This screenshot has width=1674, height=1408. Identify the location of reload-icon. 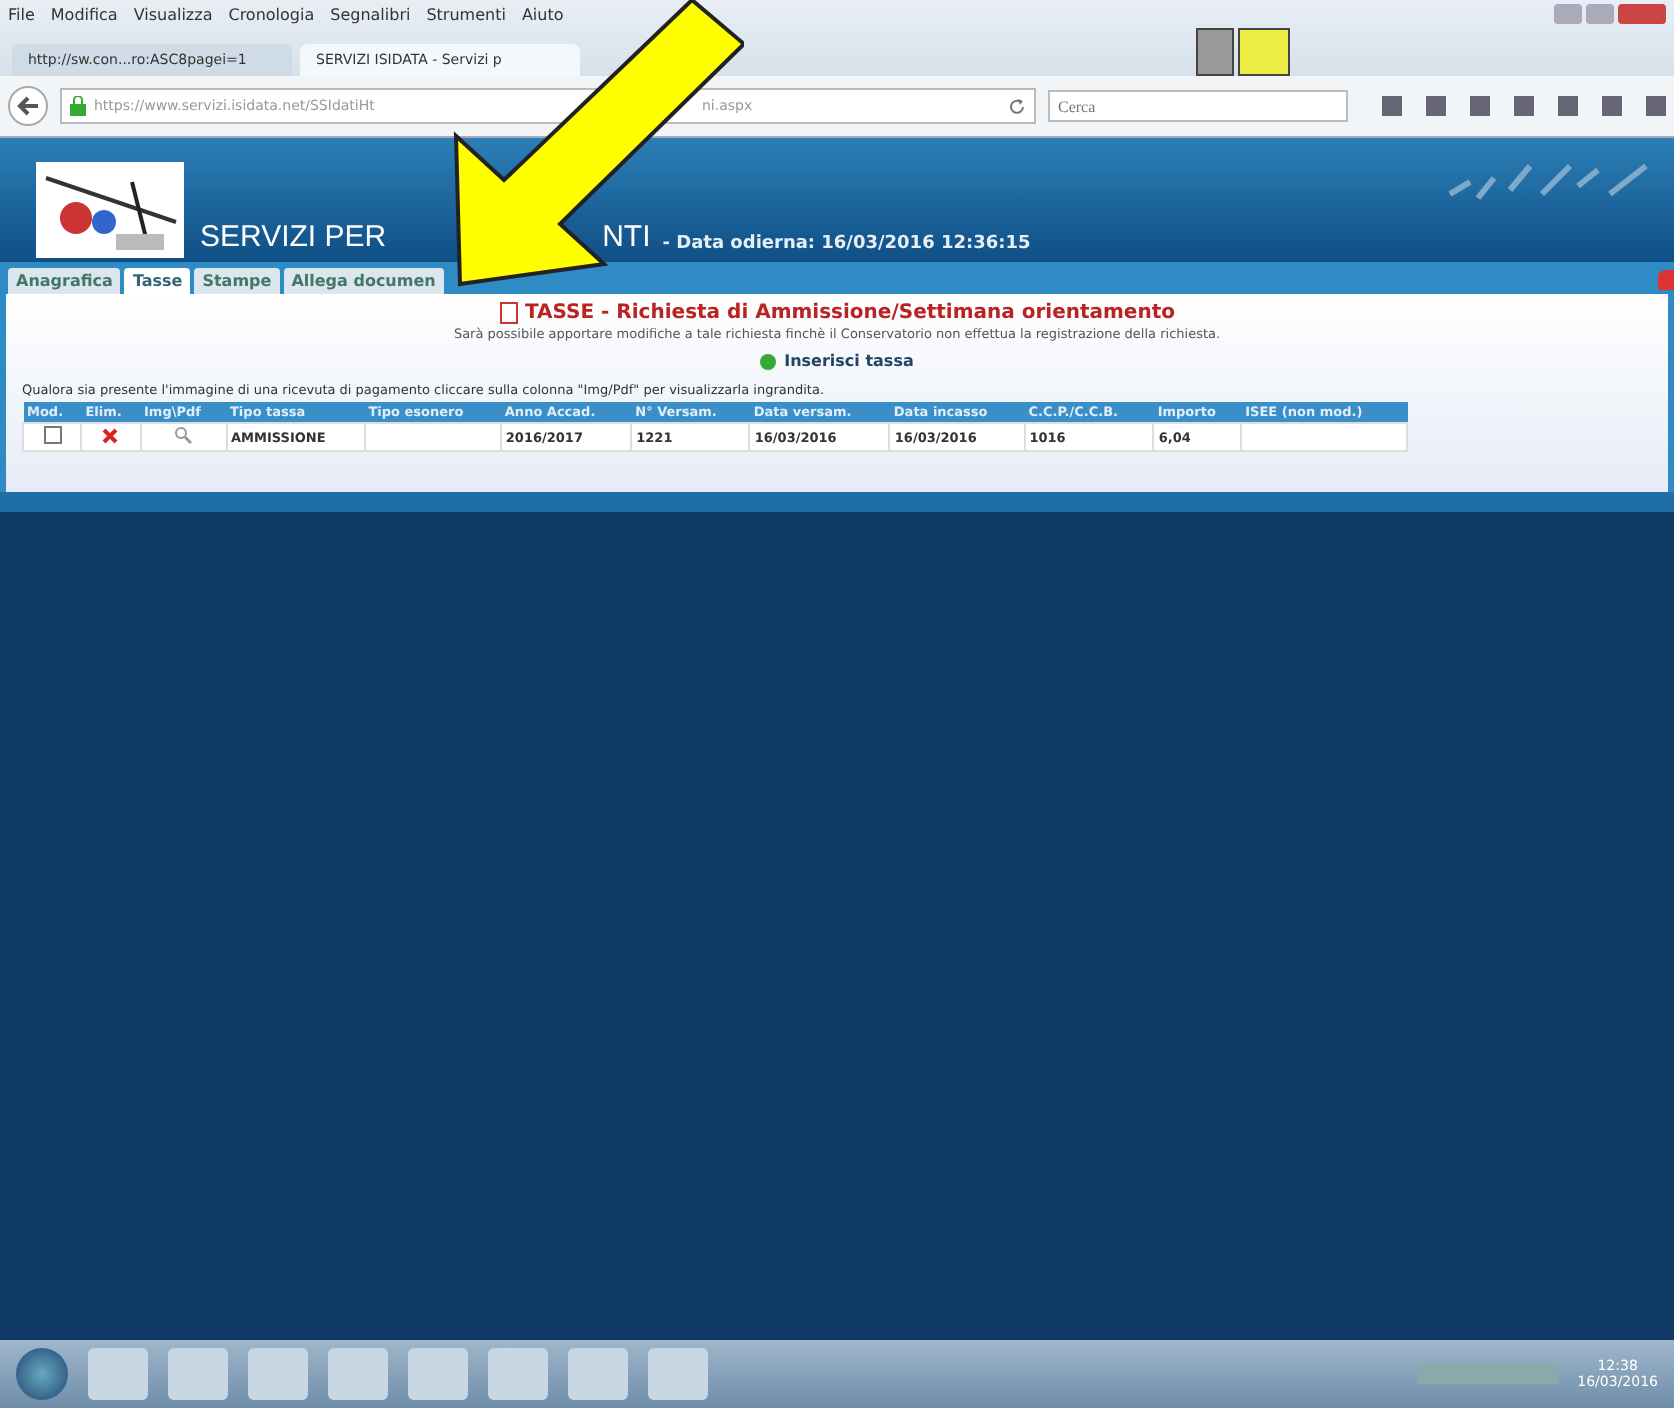
(1017, 106).